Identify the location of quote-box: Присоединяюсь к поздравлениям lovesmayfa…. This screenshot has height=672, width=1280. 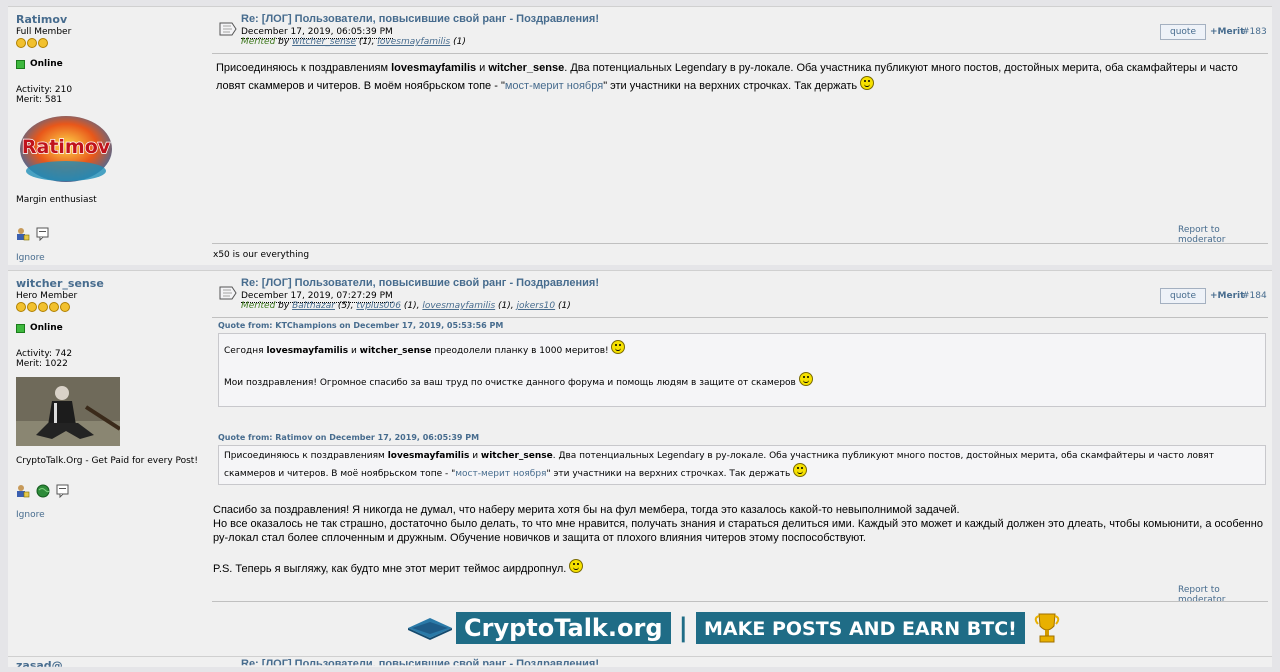
(742, 465).